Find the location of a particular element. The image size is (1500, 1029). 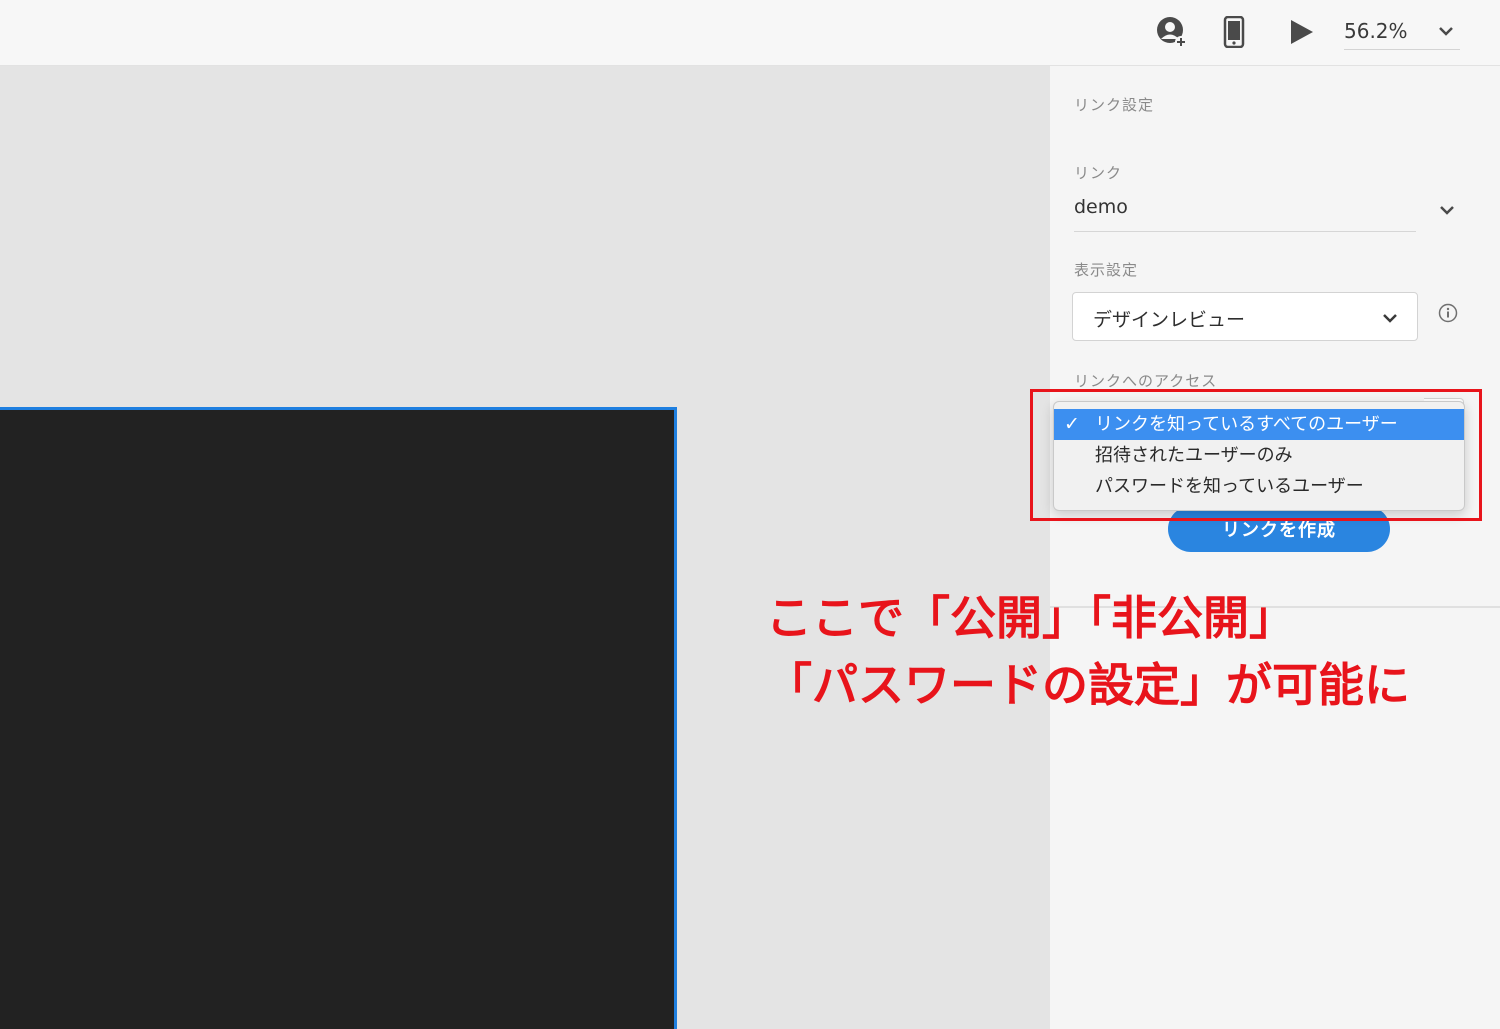

link-value: demo is located at coordinates (1101, 207).